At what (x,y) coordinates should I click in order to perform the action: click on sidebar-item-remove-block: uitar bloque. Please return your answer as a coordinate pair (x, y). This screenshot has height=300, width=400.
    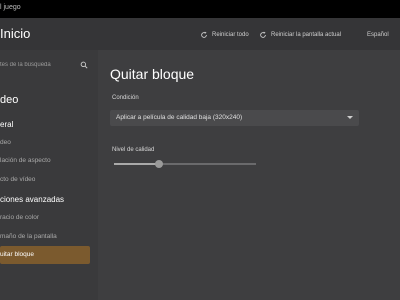
    Looking at the image, I should click on (45, 255).